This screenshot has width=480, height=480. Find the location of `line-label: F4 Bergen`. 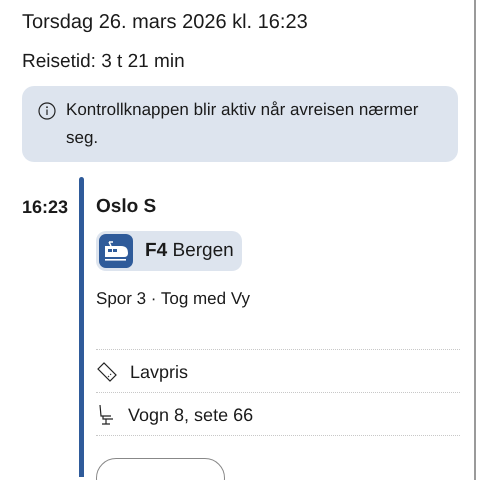

line-label: F4 Bergen is located at coordinates (189, 250).